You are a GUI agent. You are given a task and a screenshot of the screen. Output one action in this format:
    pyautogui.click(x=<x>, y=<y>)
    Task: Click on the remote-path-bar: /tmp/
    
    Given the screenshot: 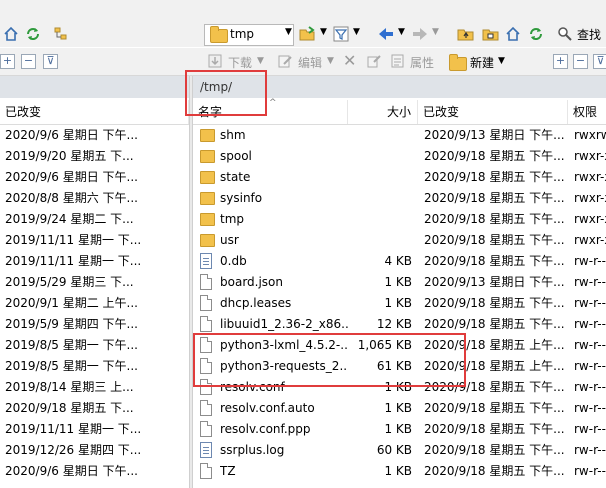 What is the action you would take?
    pyautogui.click(x=399, y=87)
    